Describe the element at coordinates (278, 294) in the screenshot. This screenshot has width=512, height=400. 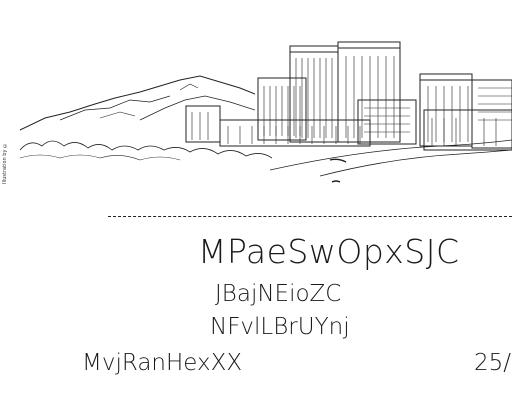
I see `subtitle-line-1: JBajNEioZC` at that location.